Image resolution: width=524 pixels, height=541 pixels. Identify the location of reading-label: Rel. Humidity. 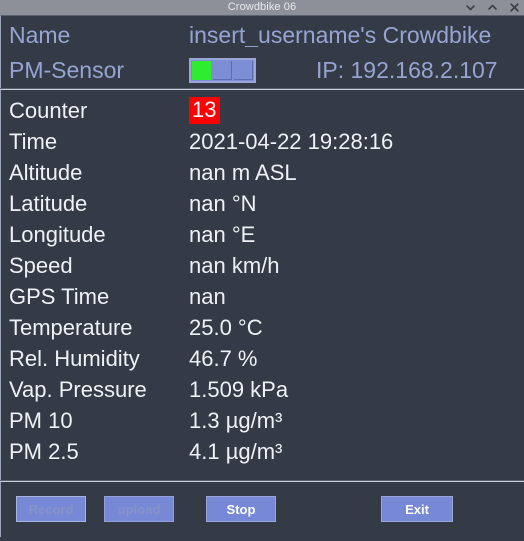
(74, 358).